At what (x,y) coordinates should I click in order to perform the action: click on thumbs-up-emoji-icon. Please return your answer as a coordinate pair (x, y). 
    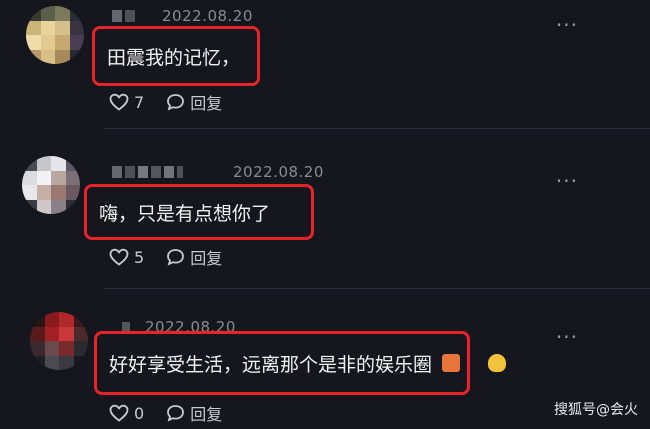
    Looking at the image, I should click on (451, 363).